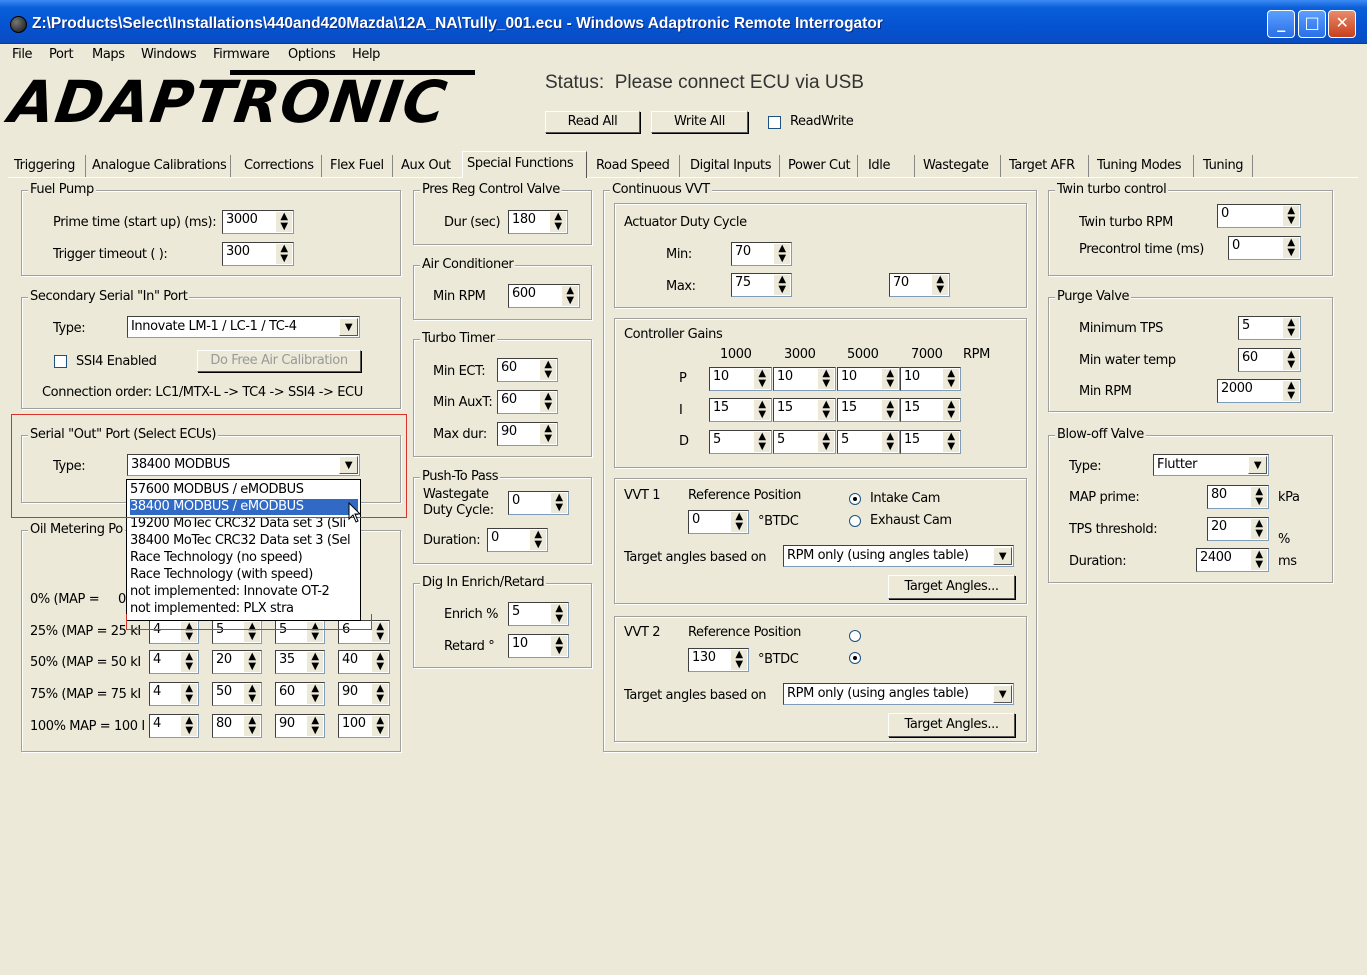 This screenshot has width=1367, height=975. What do you see at coordinates (699, 122) in the screenshot?
I see `write-all-button: Write All` at bounding box center [699, 122].